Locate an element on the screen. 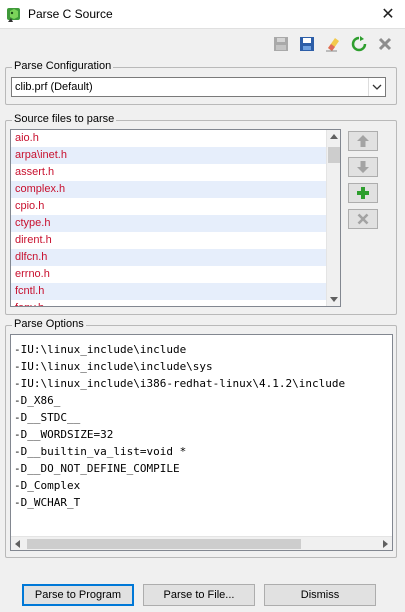 The height and width of the screenshot is (612, 405). move-up-button is located at coordinates (363, 141).